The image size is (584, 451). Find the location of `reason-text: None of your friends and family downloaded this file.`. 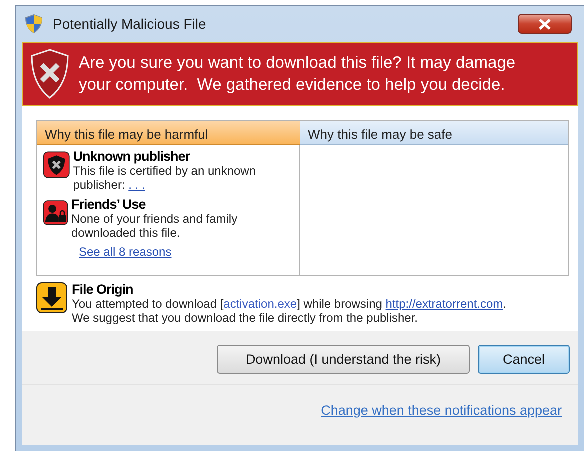

reason-text: None of your friends and family downloaded this file. is located at coordinates (155, 226).